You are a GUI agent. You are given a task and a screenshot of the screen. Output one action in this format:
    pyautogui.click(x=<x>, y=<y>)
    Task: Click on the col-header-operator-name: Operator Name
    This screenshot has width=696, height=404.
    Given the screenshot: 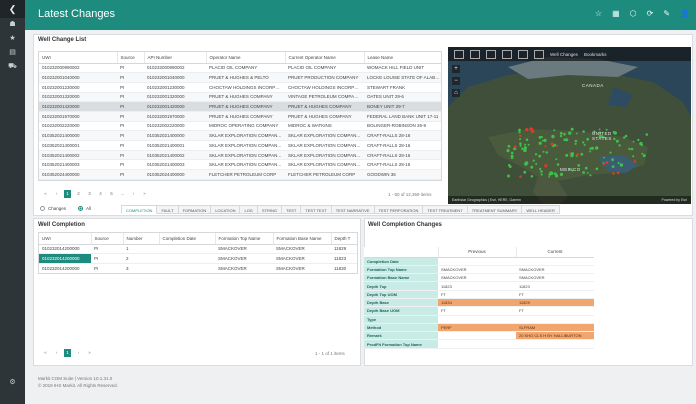 What is the action you would take?
    pyautogui.click(x=246, y=58)
    